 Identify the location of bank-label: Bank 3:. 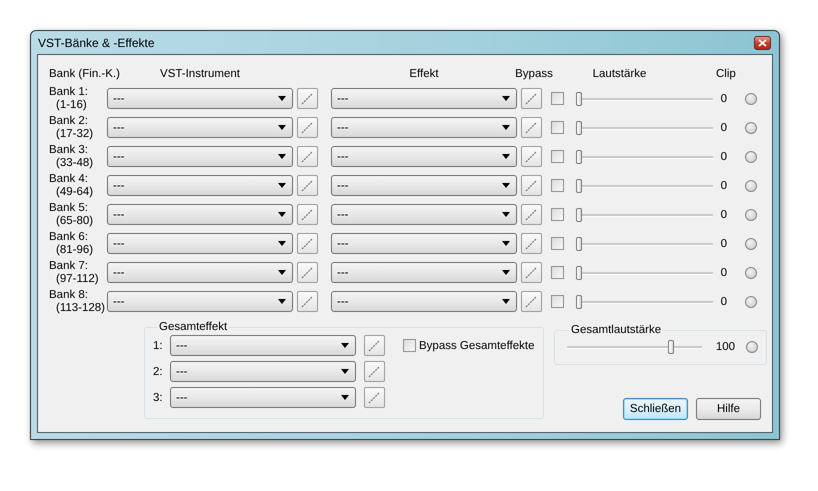
(69, 150).